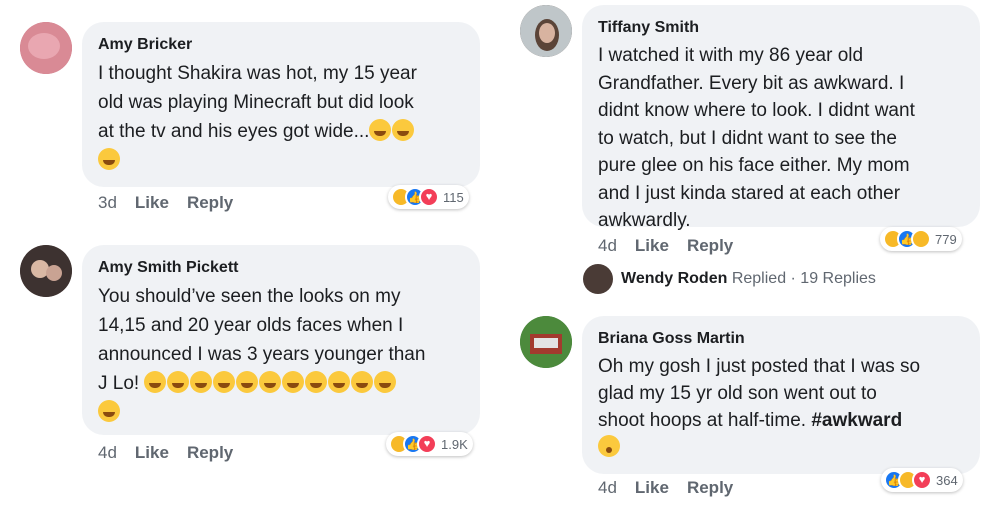 The height and width of the screenshot is (506, 1000). I want to click on reaction-summary: 👍 ♥ 364, so click(922, 480).